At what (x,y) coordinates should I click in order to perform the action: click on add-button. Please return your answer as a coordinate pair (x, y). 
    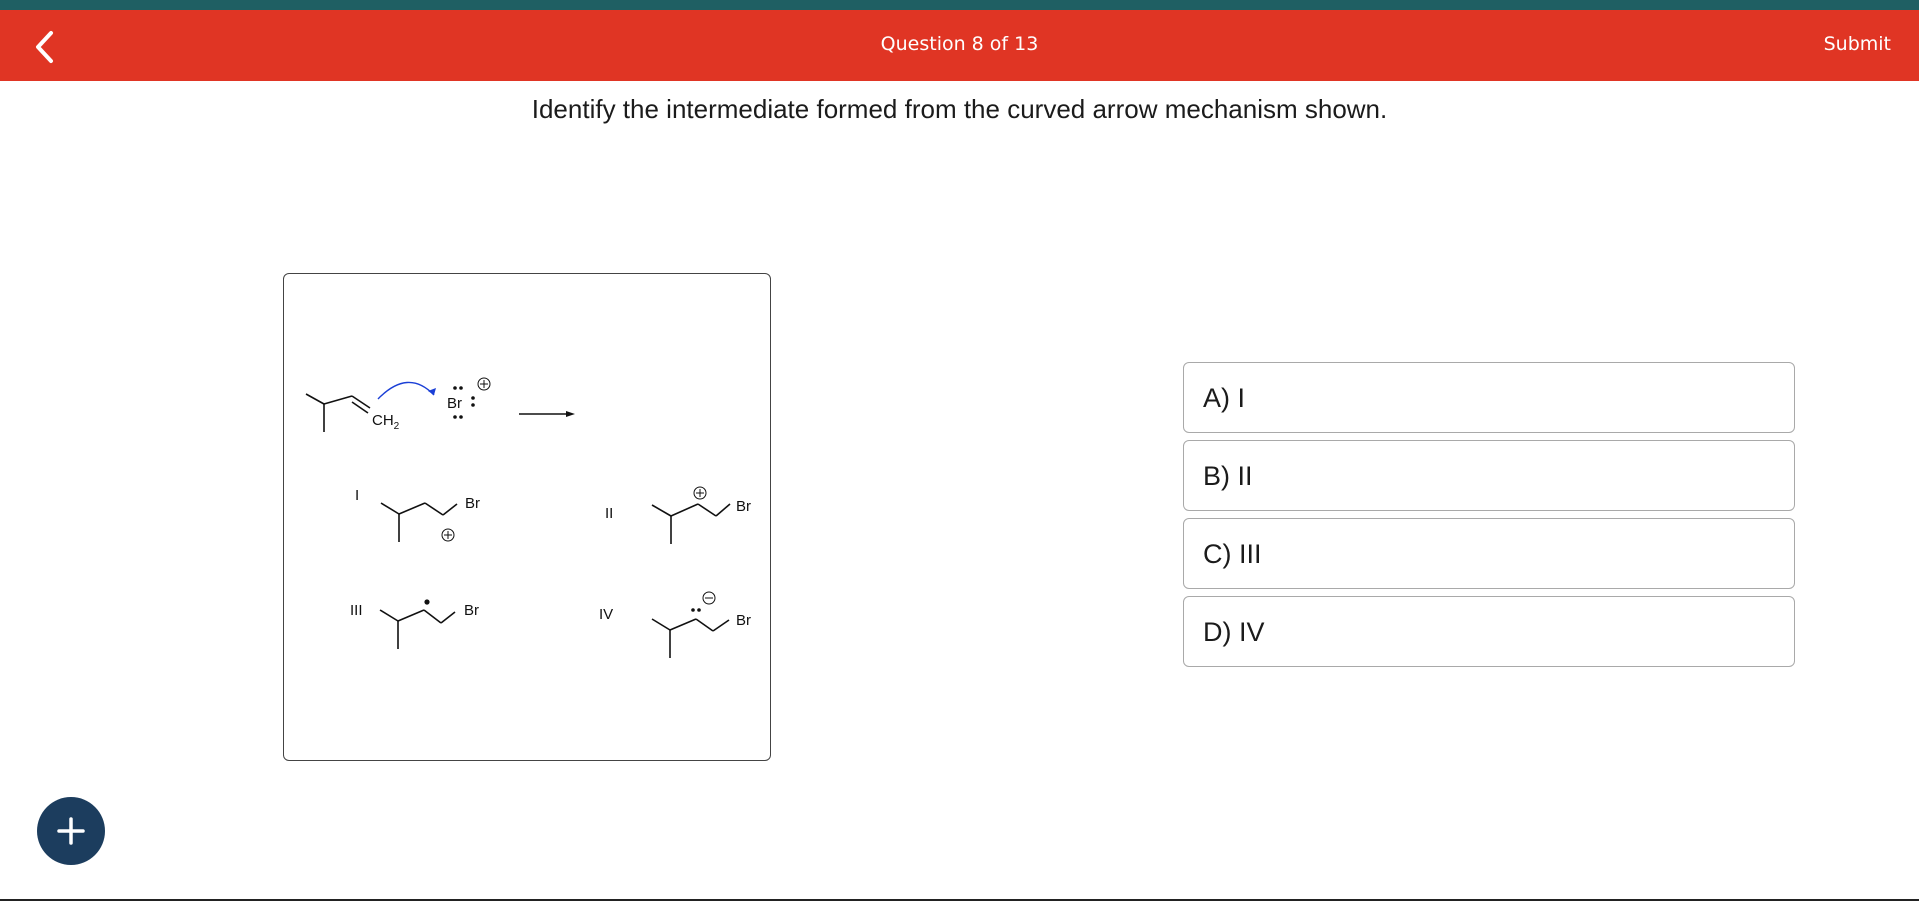
    Looking at the image, I should click on (71, 831).